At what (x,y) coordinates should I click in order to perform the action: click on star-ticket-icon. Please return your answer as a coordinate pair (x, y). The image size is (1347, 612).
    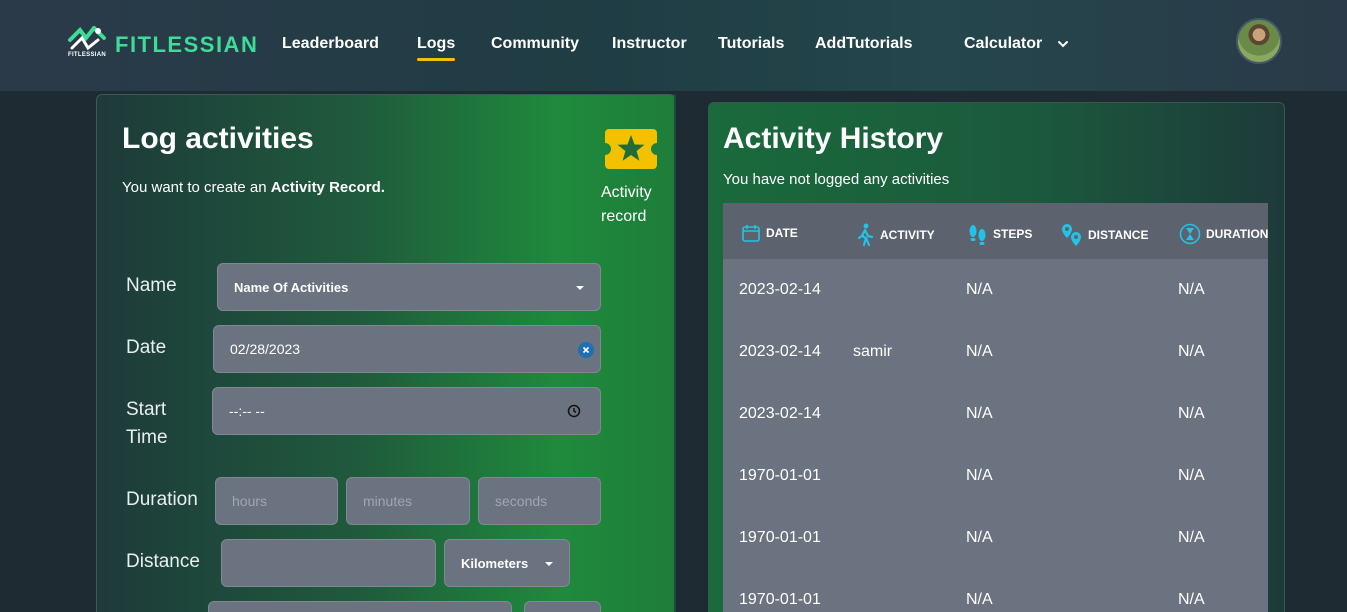
    Looking at the image, I should click on (631, 149).